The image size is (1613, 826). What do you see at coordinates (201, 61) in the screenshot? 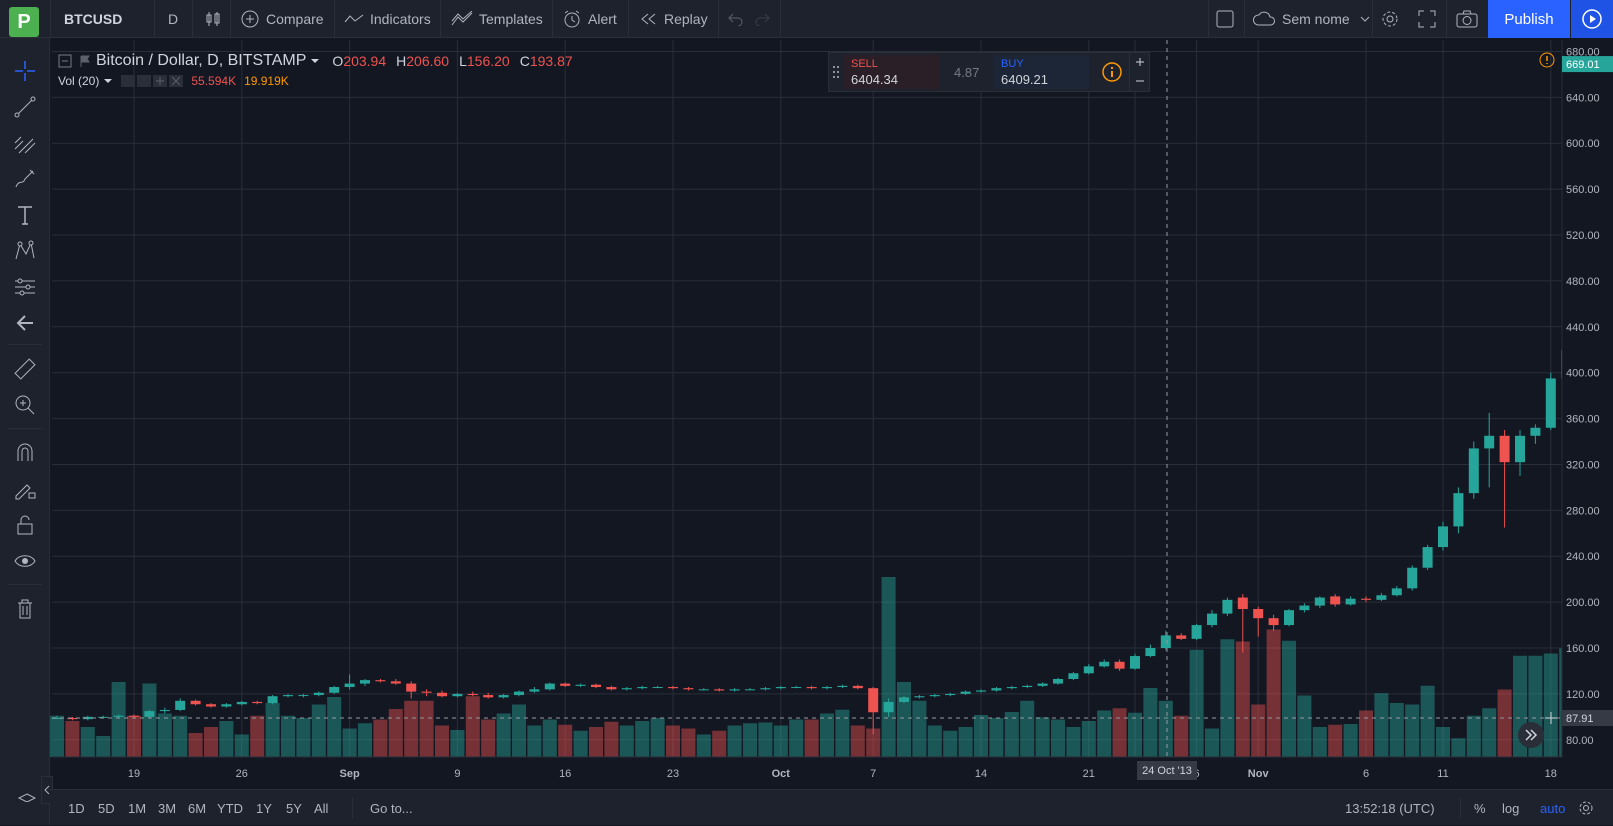
I see `symbol-title: Bitcoin / Dollar, D, BITSTAMP` at bounding box center [201, 61].